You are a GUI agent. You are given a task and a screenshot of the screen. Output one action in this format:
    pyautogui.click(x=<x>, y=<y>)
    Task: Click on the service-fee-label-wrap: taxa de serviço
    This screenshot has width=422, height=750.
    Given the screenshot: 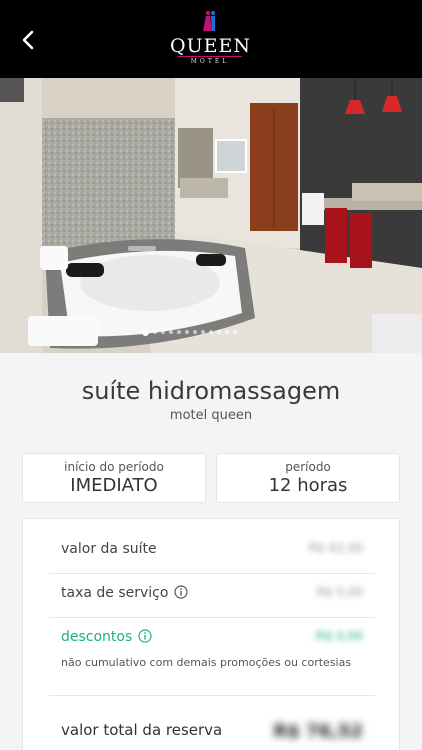 What is the action you would take?
    pyautogui.click(x=125, y=593)
    